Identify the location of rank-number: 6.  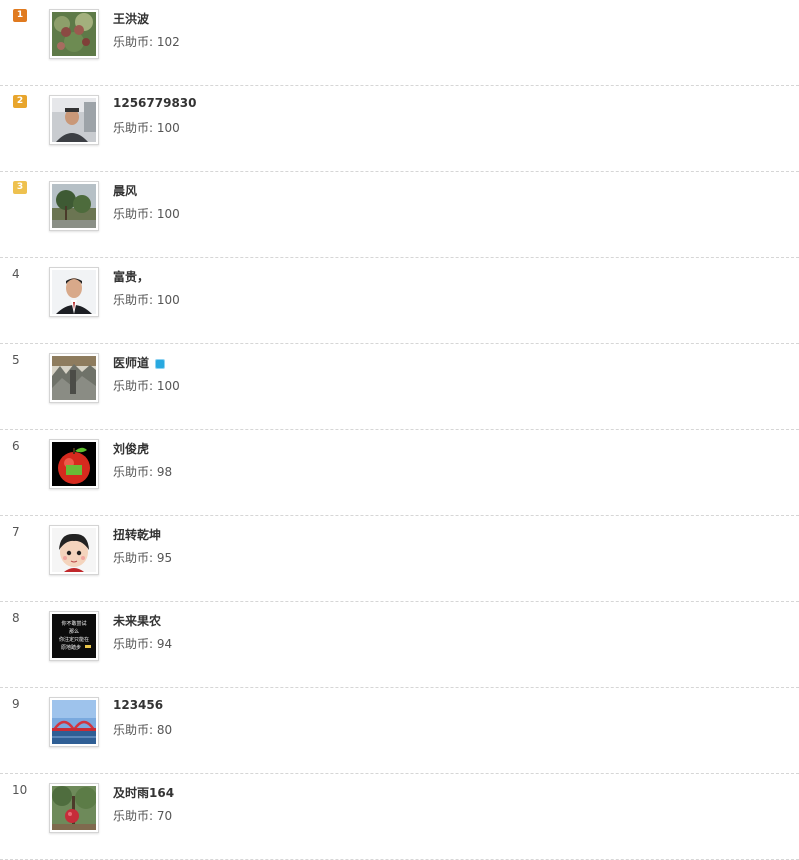
(16, 446).